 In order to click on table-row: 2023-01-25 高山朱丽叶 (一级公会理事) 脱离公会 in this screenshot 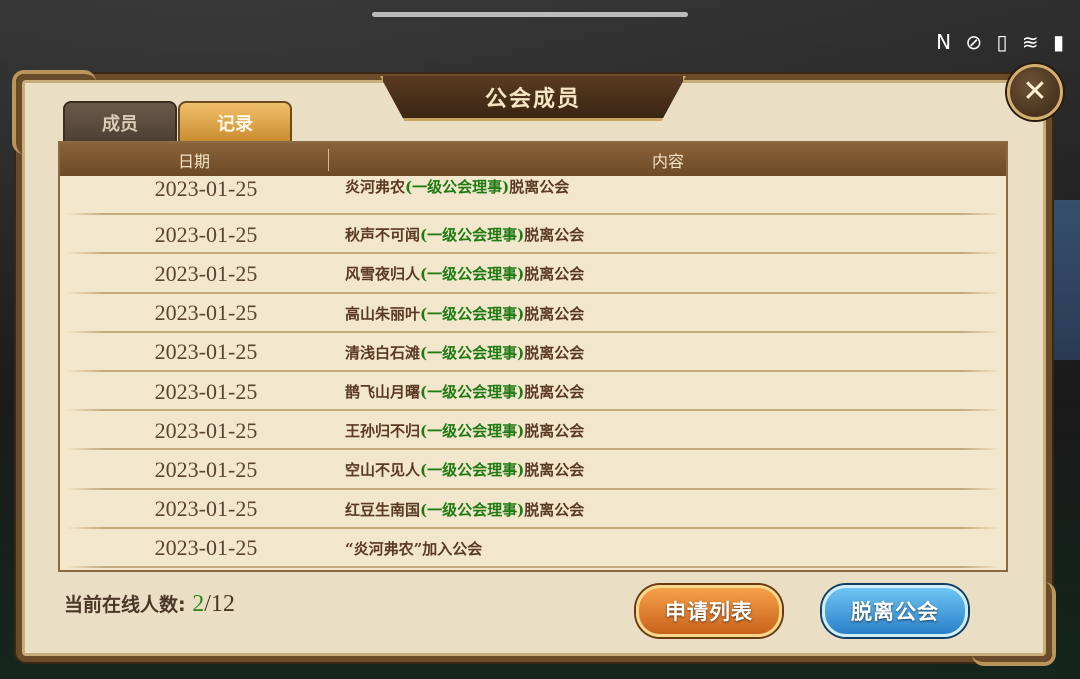, I will do `click(533, 313)`.